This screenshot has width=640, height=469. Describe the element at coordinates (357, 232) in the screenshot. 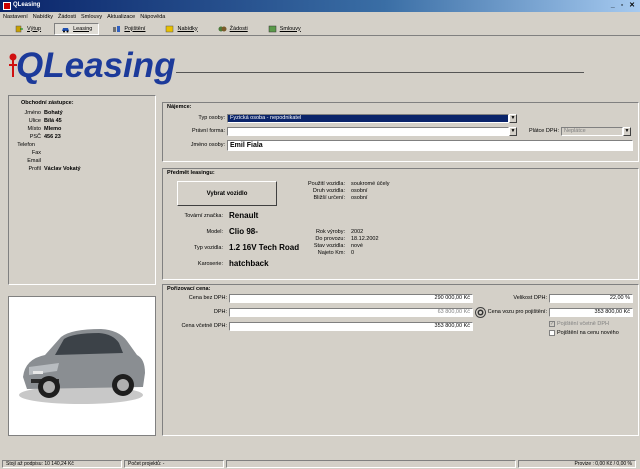

I see `rok-vyroby-value: 2002` at that location.